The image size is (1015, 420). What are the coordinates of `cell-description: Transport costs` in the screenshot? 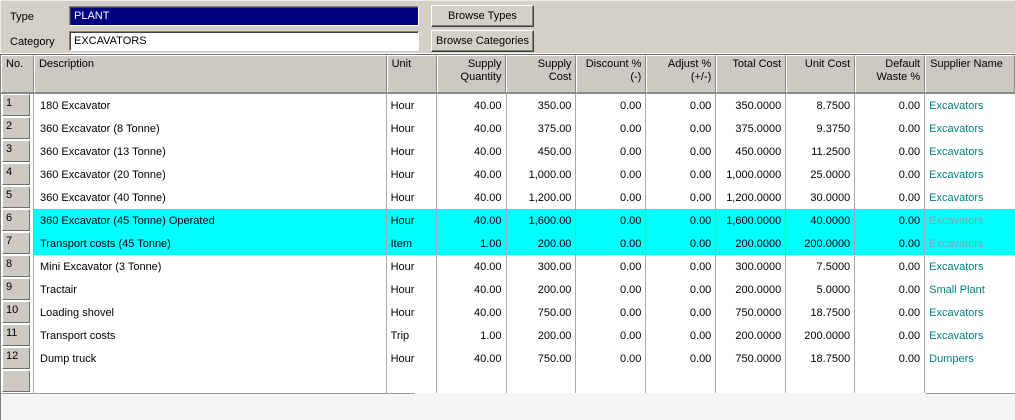 It's located at (210, 335).